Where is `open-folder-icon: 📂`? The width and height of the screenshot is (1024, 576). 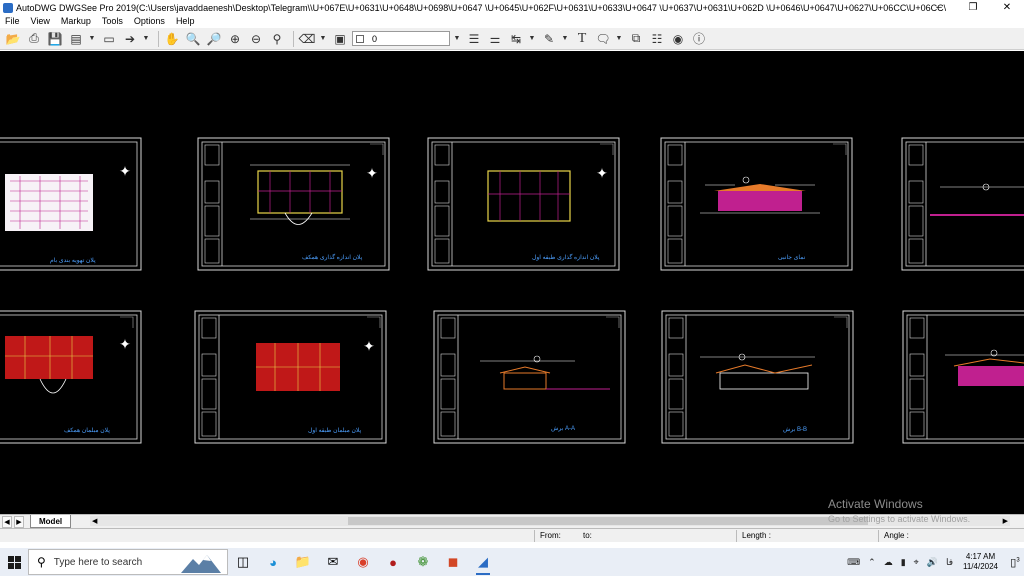 open-folder-icon: 📂 is located at coordinates (13, 39).